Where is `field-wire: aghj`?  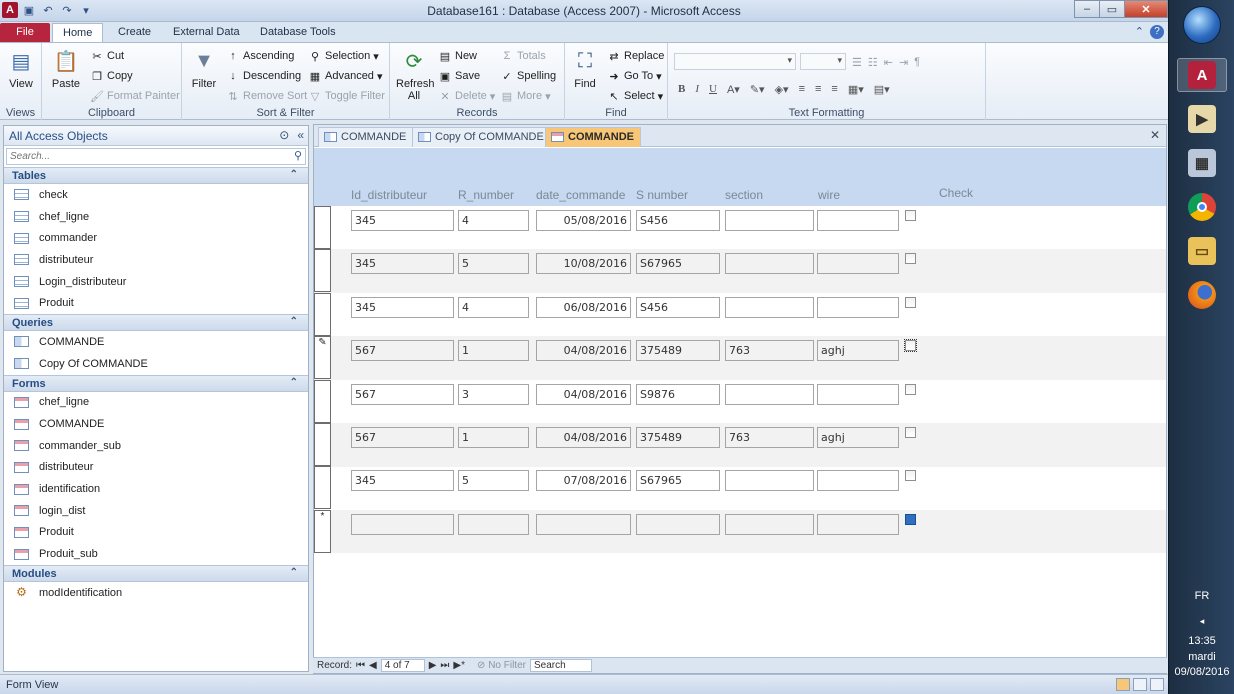 field-wire: aghj is located at coordinates (858, 437).